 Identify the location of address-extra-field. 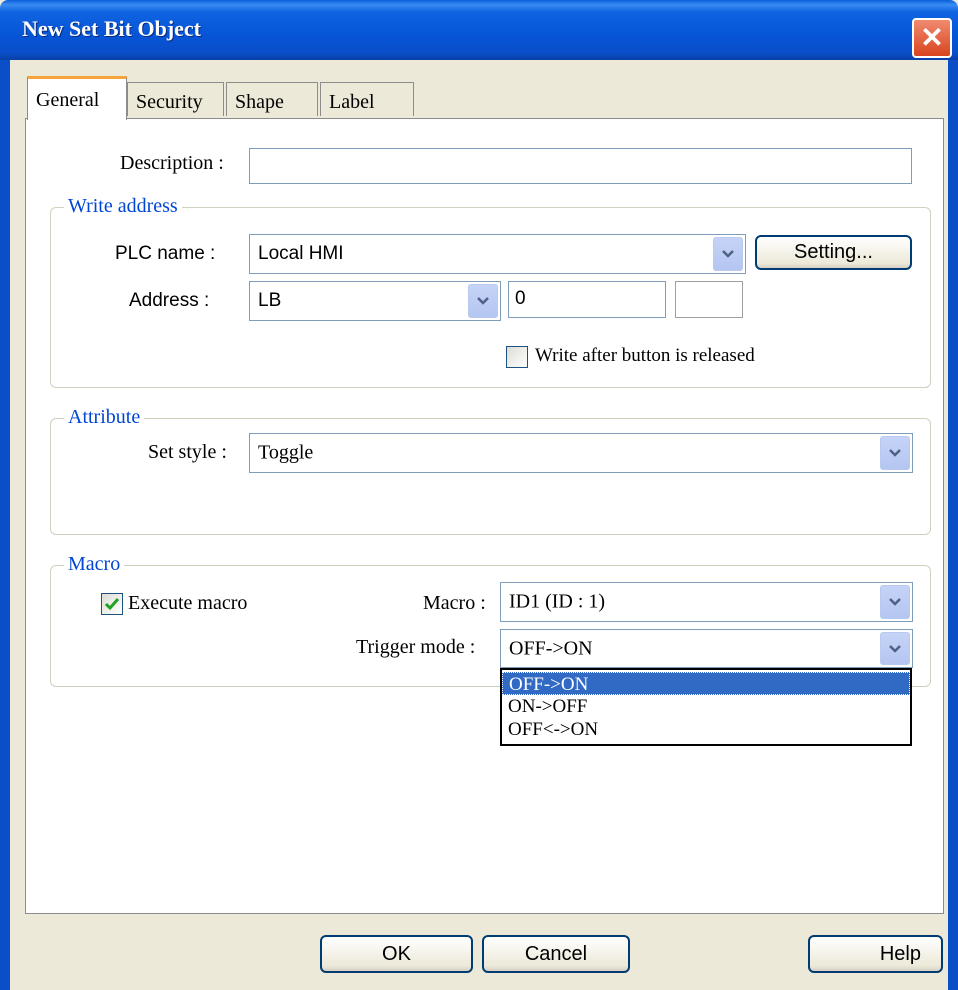
(709, 299).